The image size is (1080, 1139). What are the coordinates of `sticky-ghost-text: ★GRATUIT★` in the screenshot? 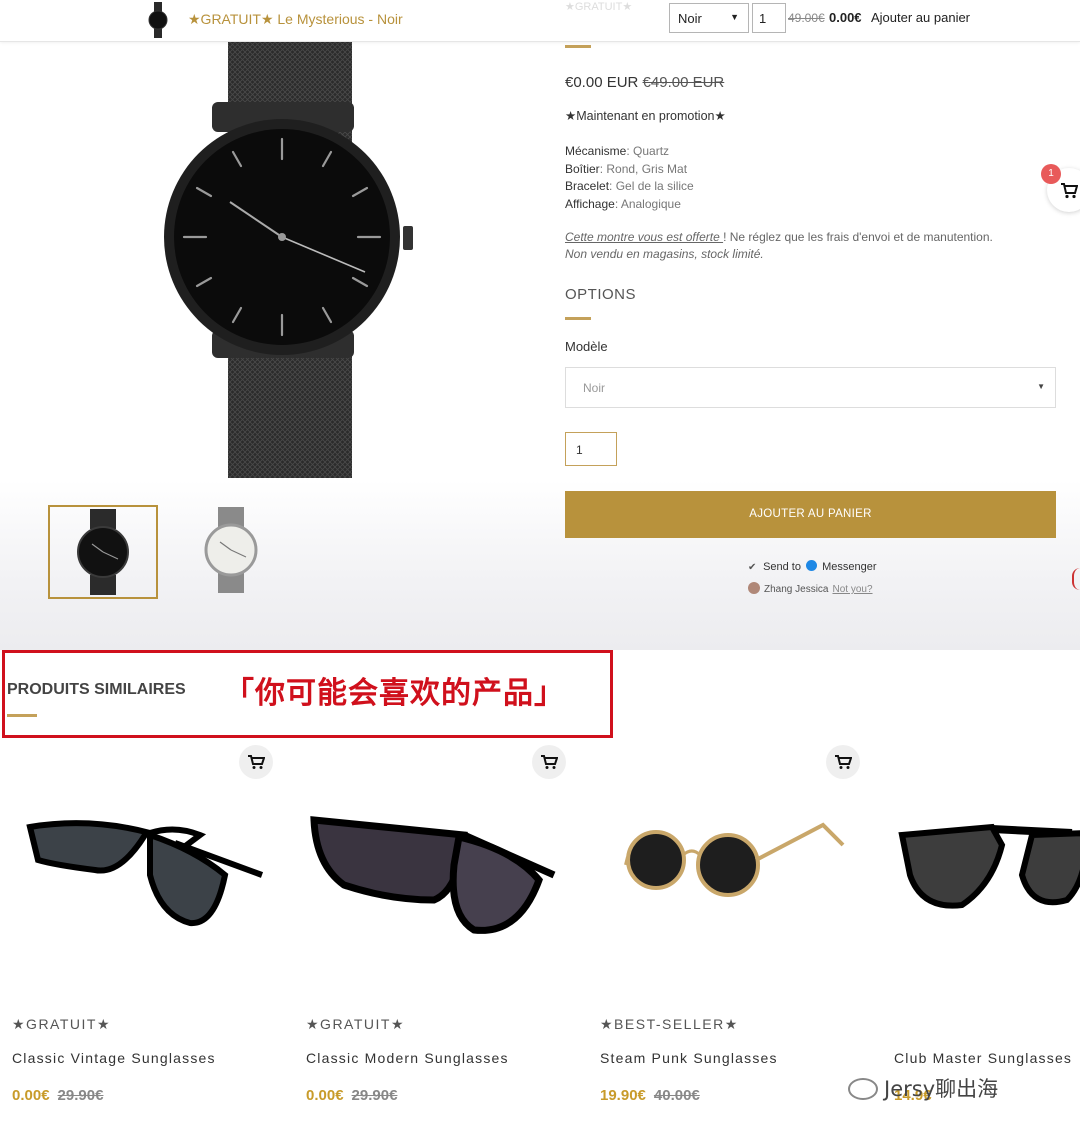 It's located at (599, 7).